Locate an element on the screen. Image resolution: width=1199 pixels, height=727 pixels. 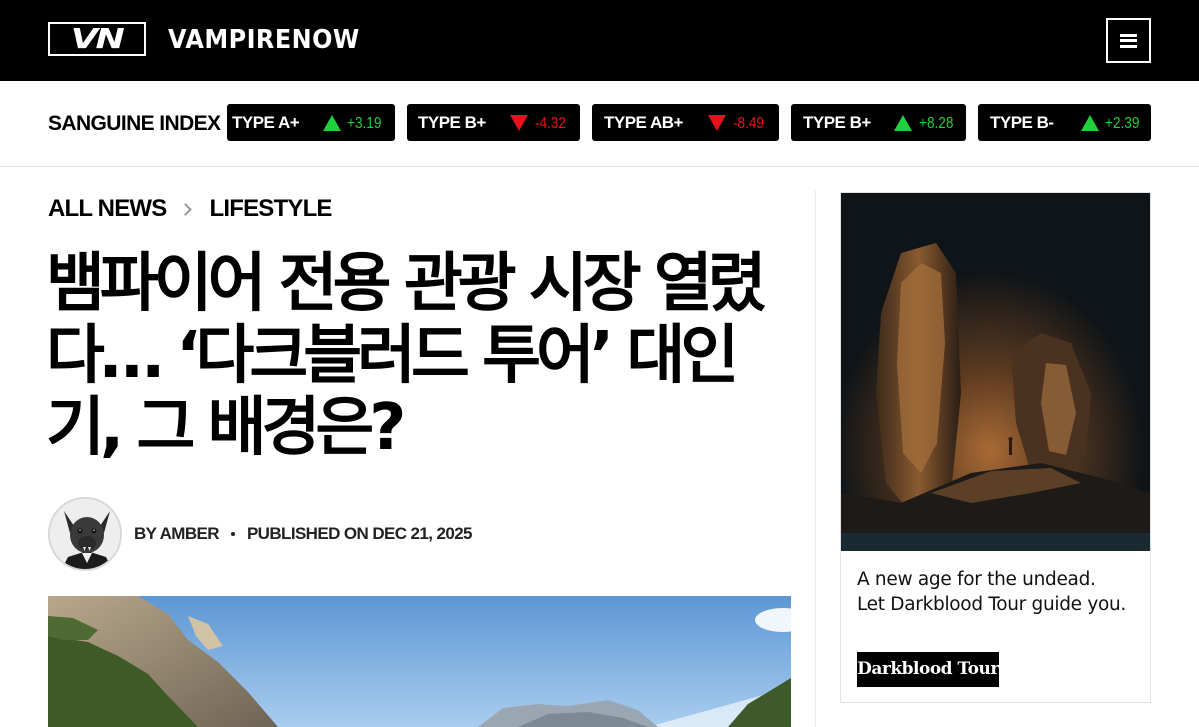
breadcrumb-all-news: ALL NEWS is located at coordinates (107, 209).